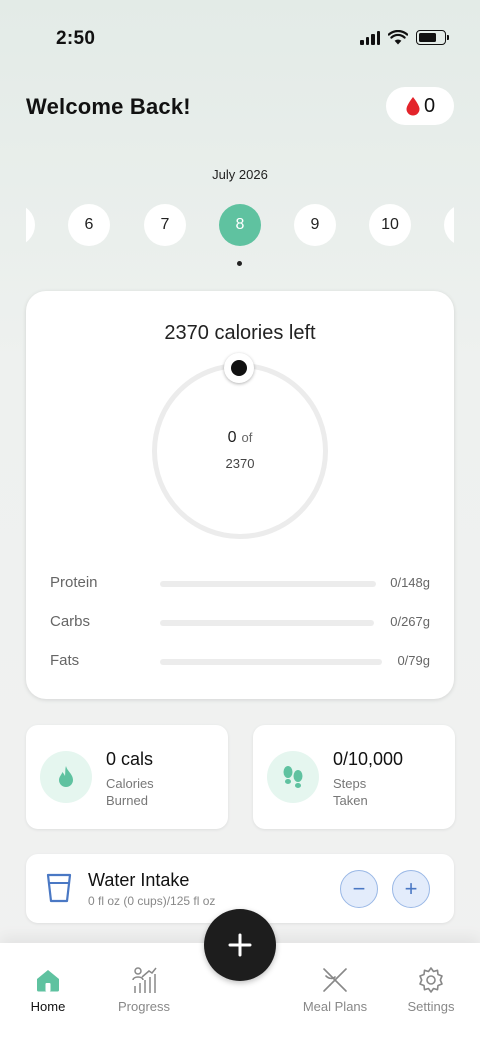 Image resolution: width=480 pixels, height=1043 pixels. What do you see at coordinates (410, 621) in the screenshot?
I see `macro-value: 0/267g` at bounding box center [410, 621].